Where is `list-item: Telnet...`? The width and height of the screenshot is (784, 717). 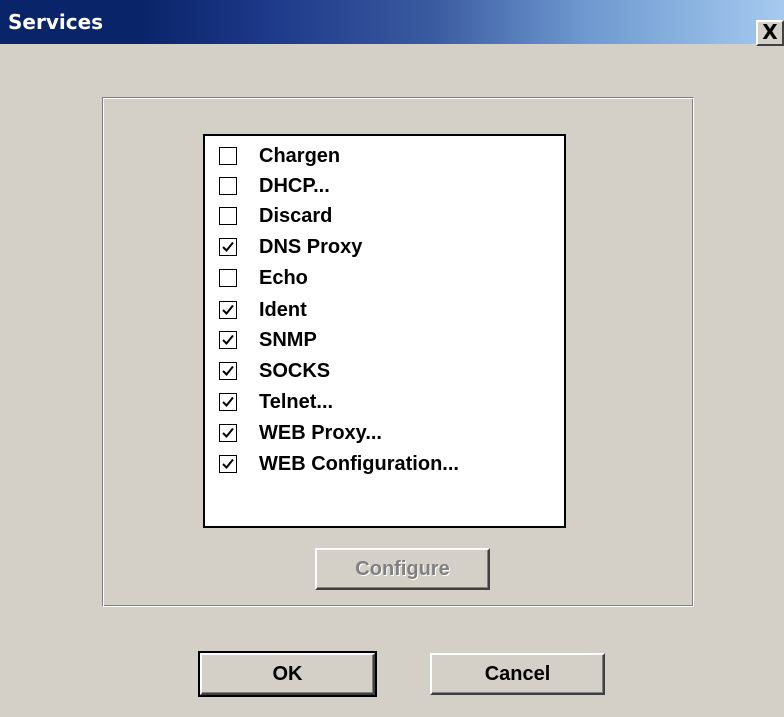 list-item: Telnet... is located at coordinates (276, 402).